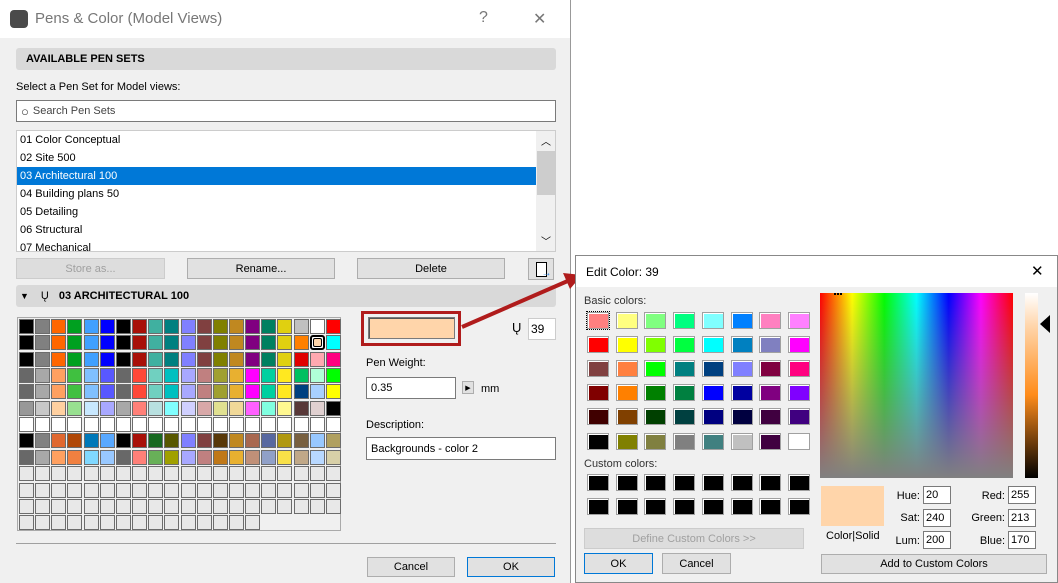 The image size is (1058, 583). Describe the element at coordinates (853, 536) in the screenshot. I see `color-solid-label: Color|Solid` at that location.